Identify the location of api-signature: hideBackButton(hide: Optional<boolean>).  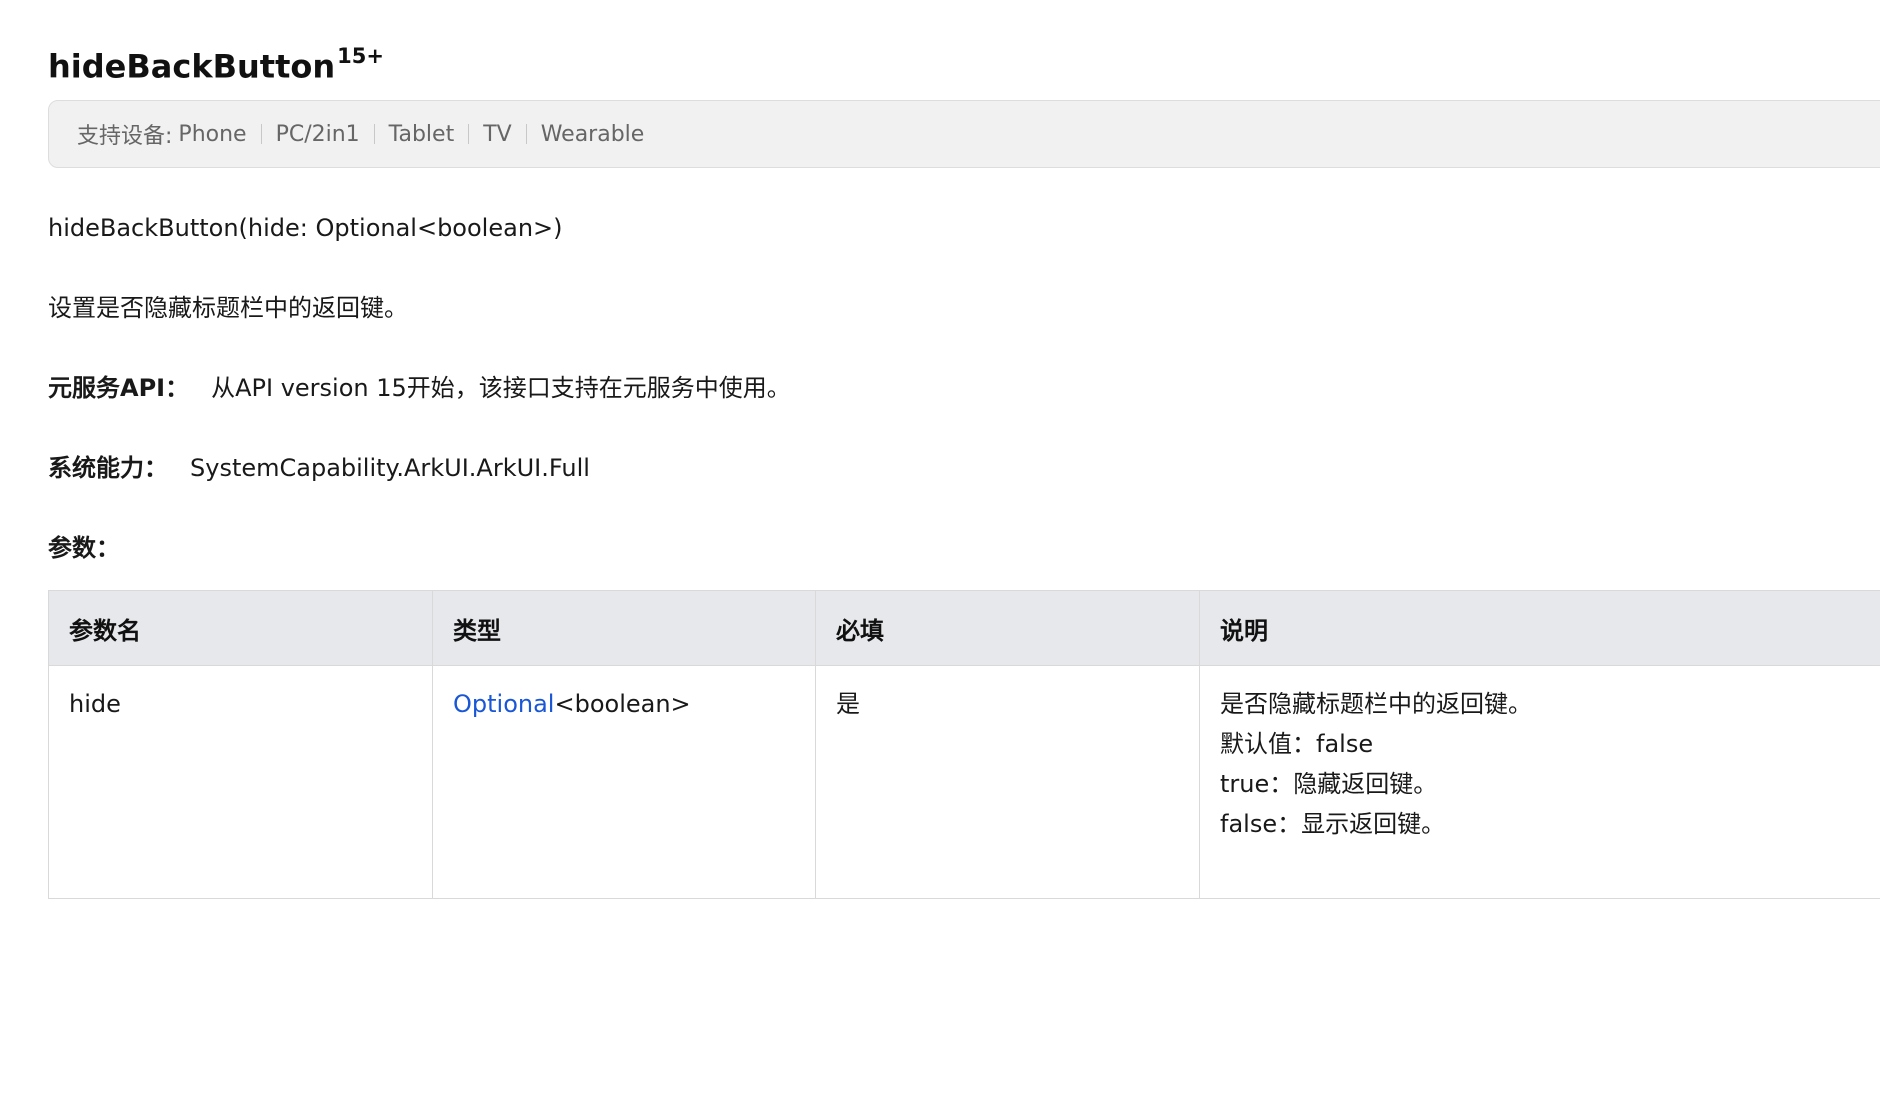
(305, 228).